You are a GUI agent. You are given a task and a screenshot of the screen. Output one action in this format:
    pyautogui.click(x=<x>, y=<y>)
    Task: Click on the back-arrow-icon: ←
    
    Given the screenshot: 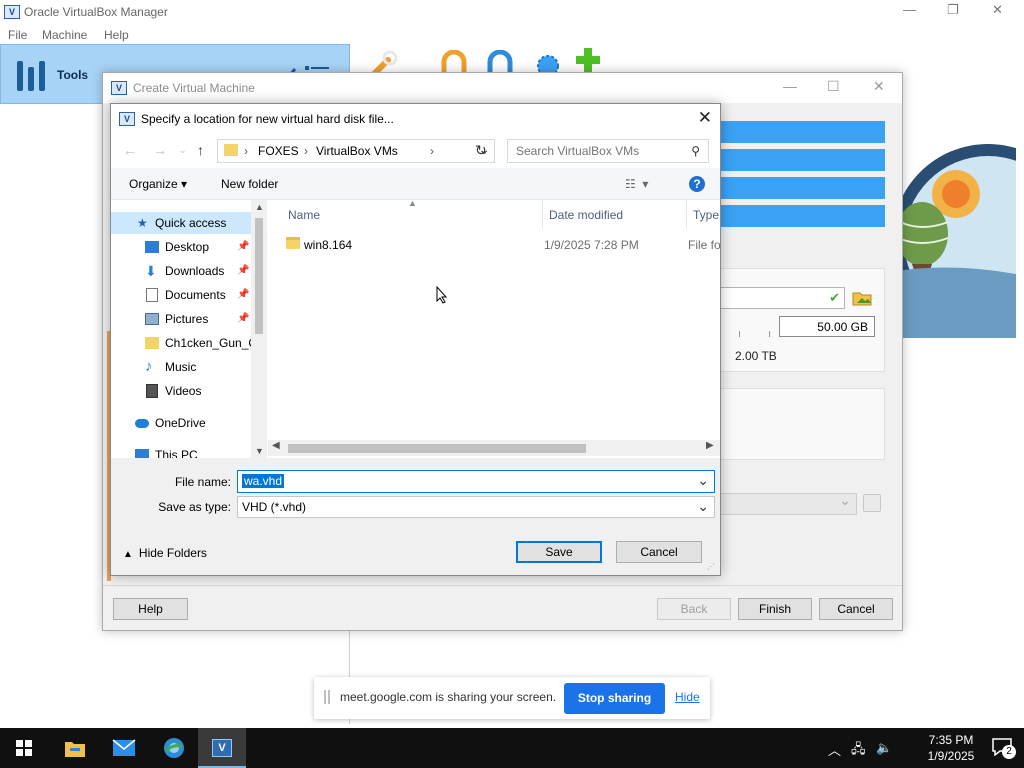 What is the action you would take?
    pyautogui.click(x=130, y=150)
    